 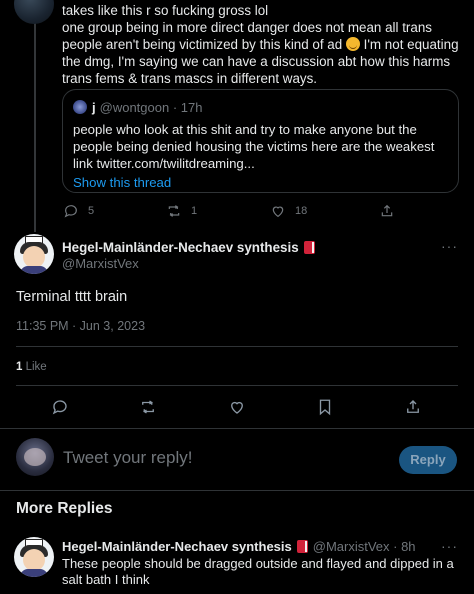 I want to click on main-like-button, so click(x=237, y=407).